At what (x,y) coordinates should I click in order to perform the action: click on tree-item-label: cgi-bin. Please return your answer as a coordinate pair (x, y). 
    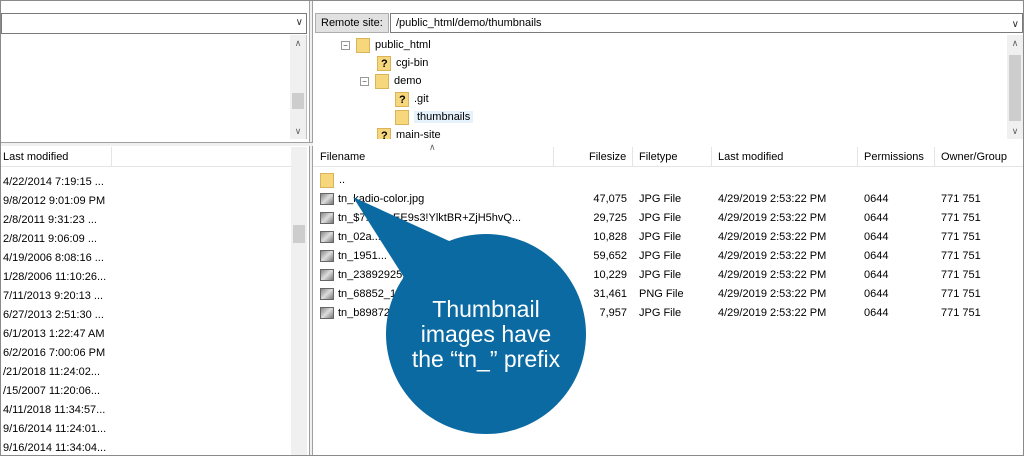
    Looking at the image, I should click on (412, 63).